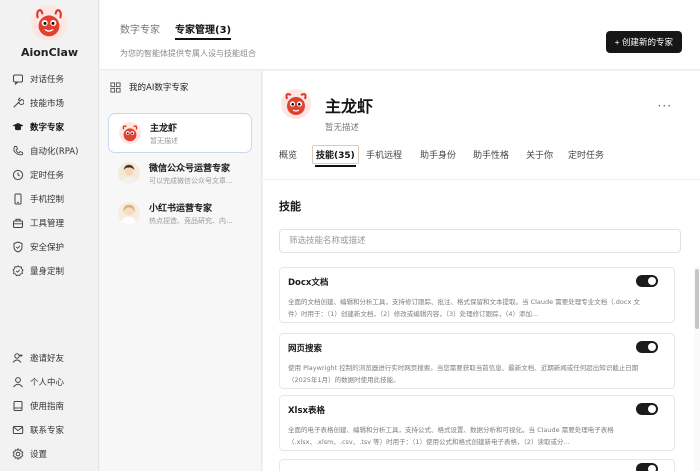 Image resolution: width=700 pixels, height=471 pixels. What do you see at coordinates (47, 359) in the screenshot?
I see `sidebar-item-label: 邀请好友` at bounding box center [47, 359].